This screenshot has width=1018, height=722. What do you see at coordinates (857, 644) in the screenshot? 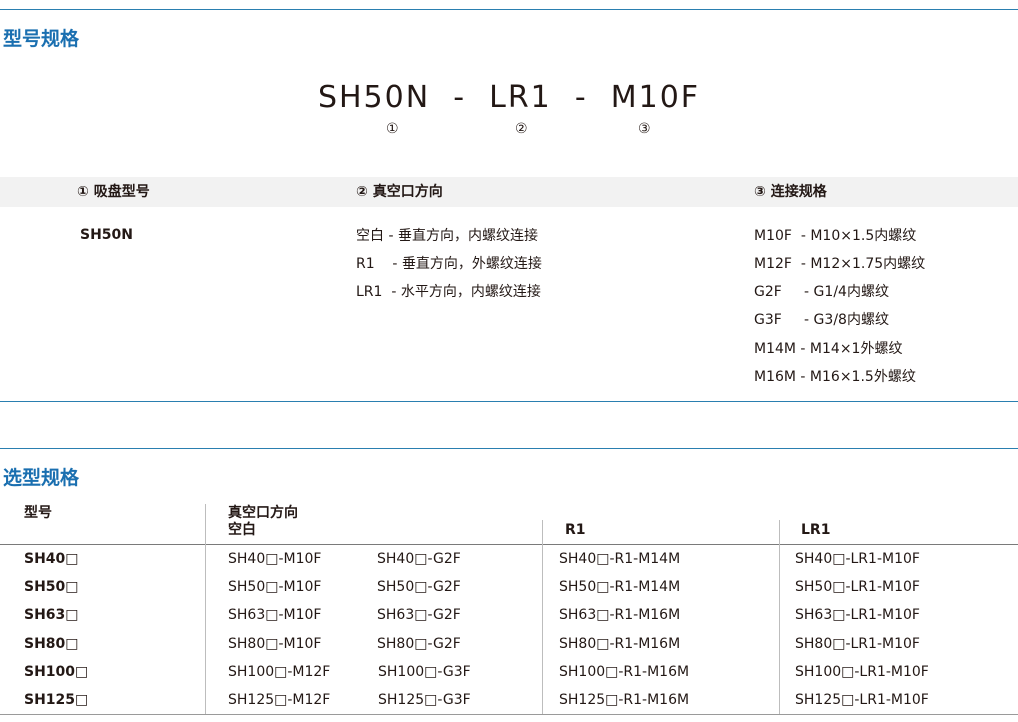
I see `row-lr1: SH80□-LR1-M10F` at bounding box center [857, 644].